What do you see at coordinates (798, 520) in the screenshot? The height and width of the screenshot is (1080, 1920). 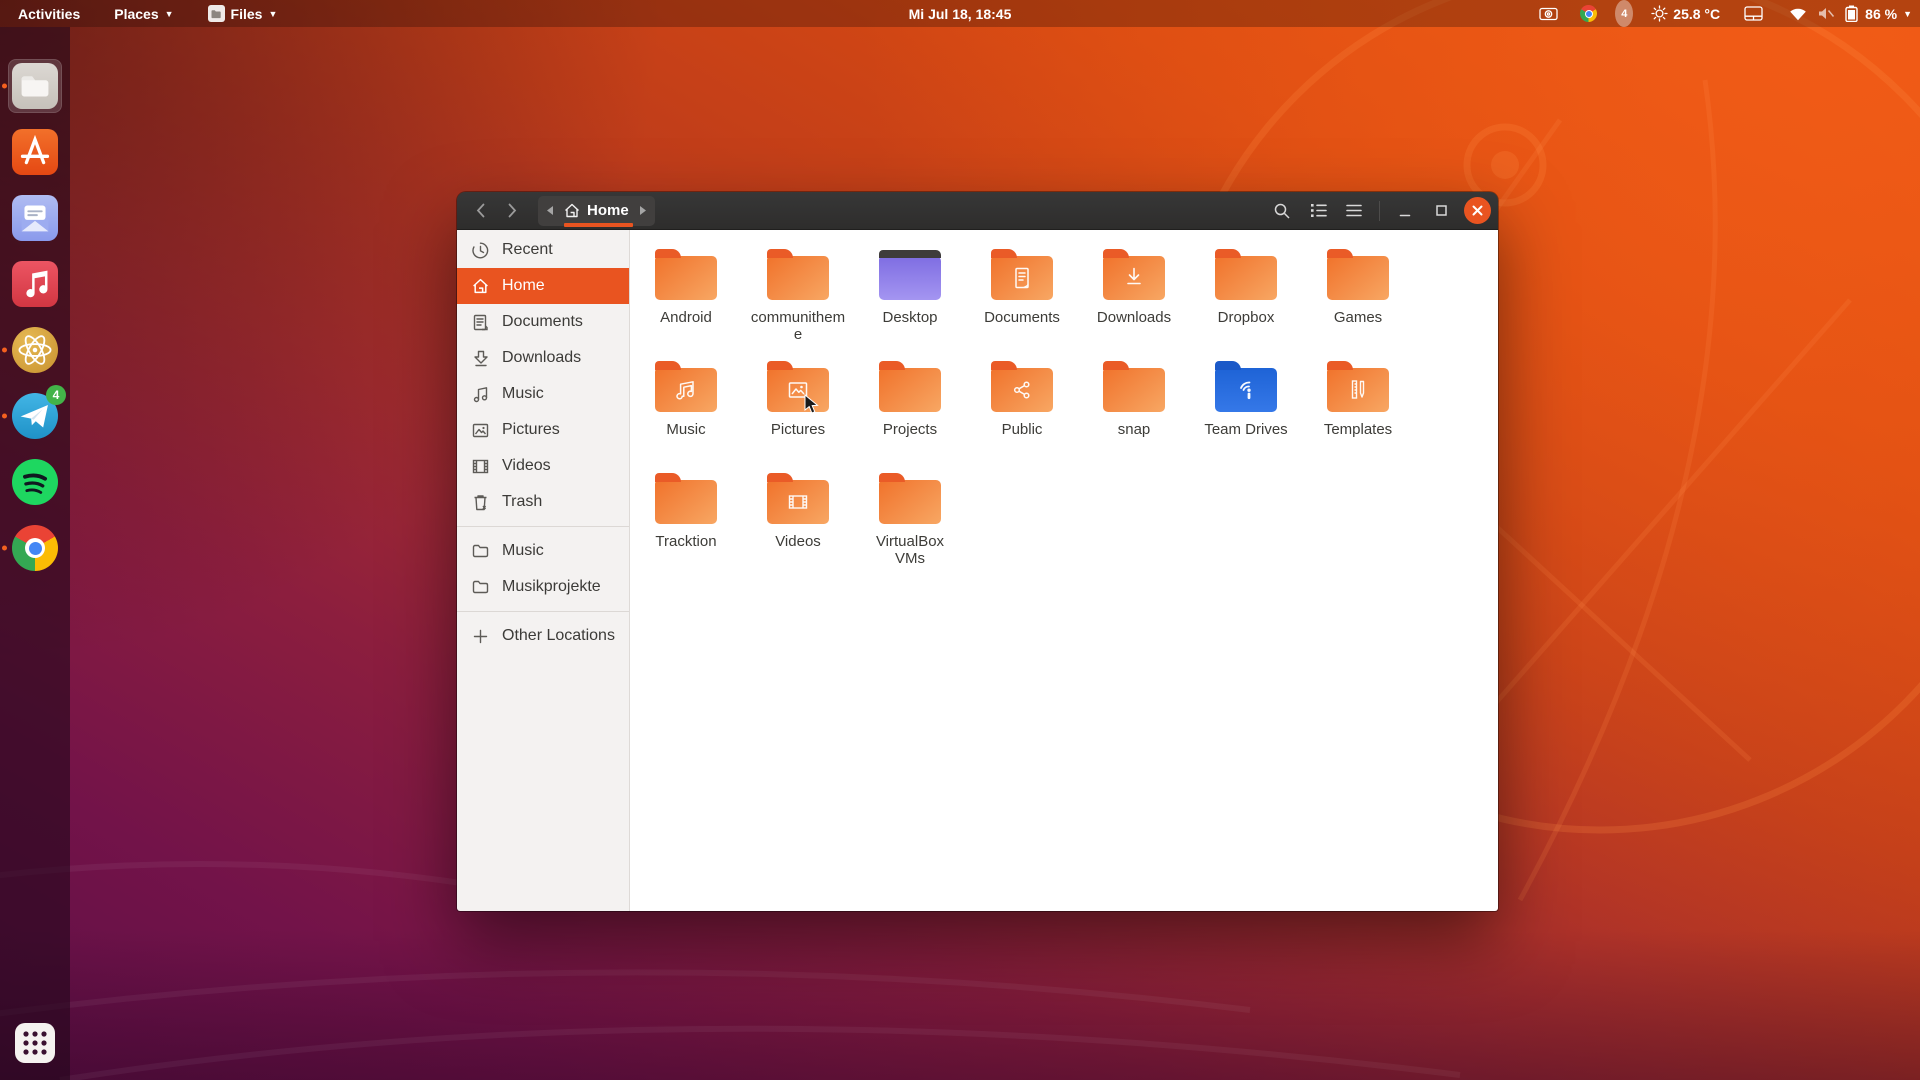 I see `file-folder-videos: Videos` at bounding box center [798, 520].